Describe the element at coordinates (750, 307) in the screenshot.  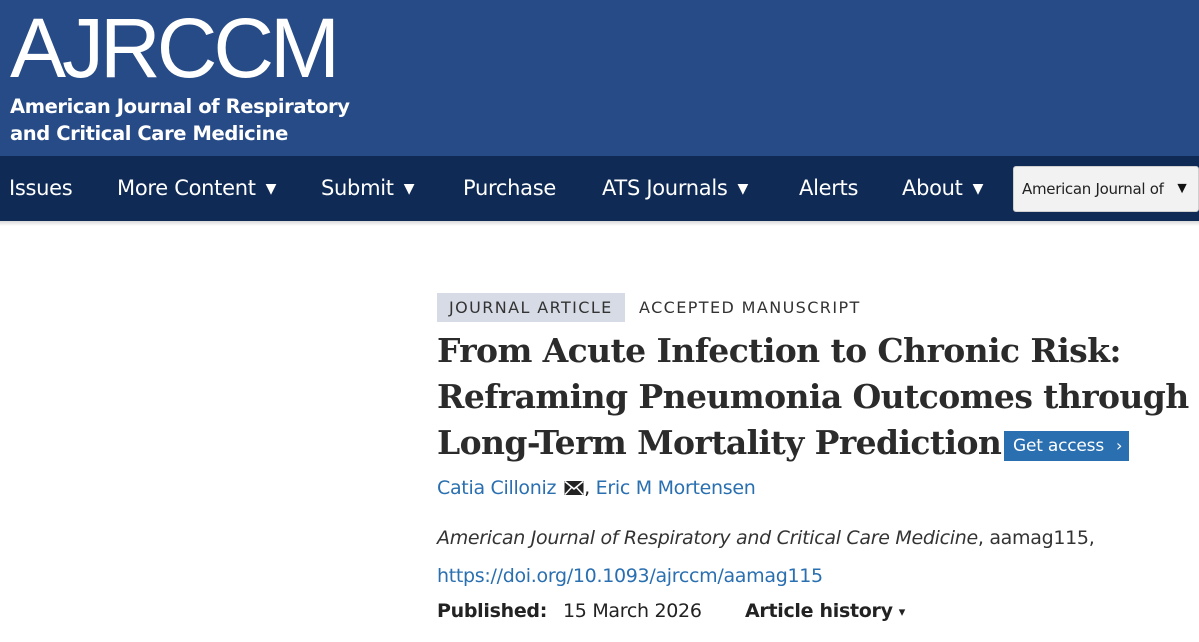
I see `article-status: ACCEPTED MANUSCRIPT` at that location.